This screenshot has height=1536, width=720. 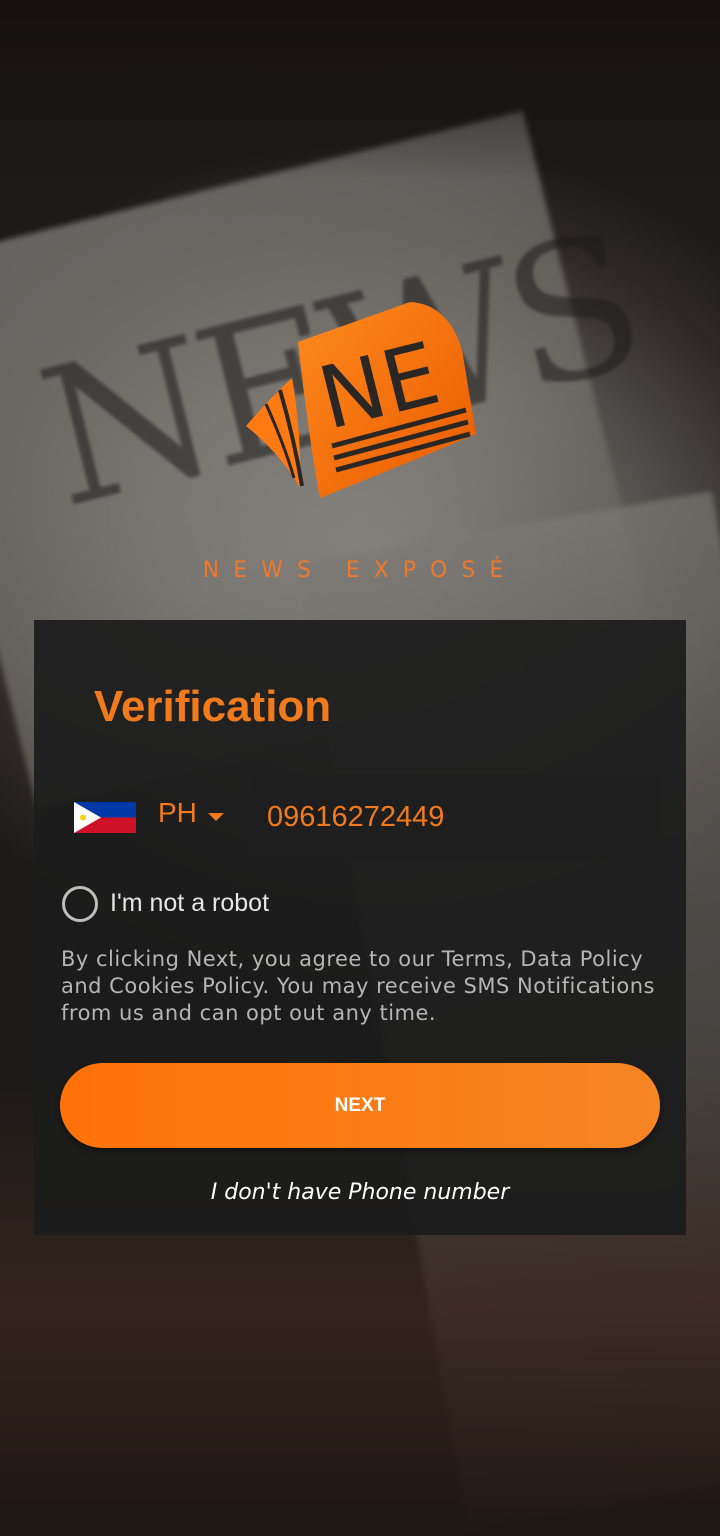 I want to click on captcha-label: I'm not a robot, so click(x=190, y=903).